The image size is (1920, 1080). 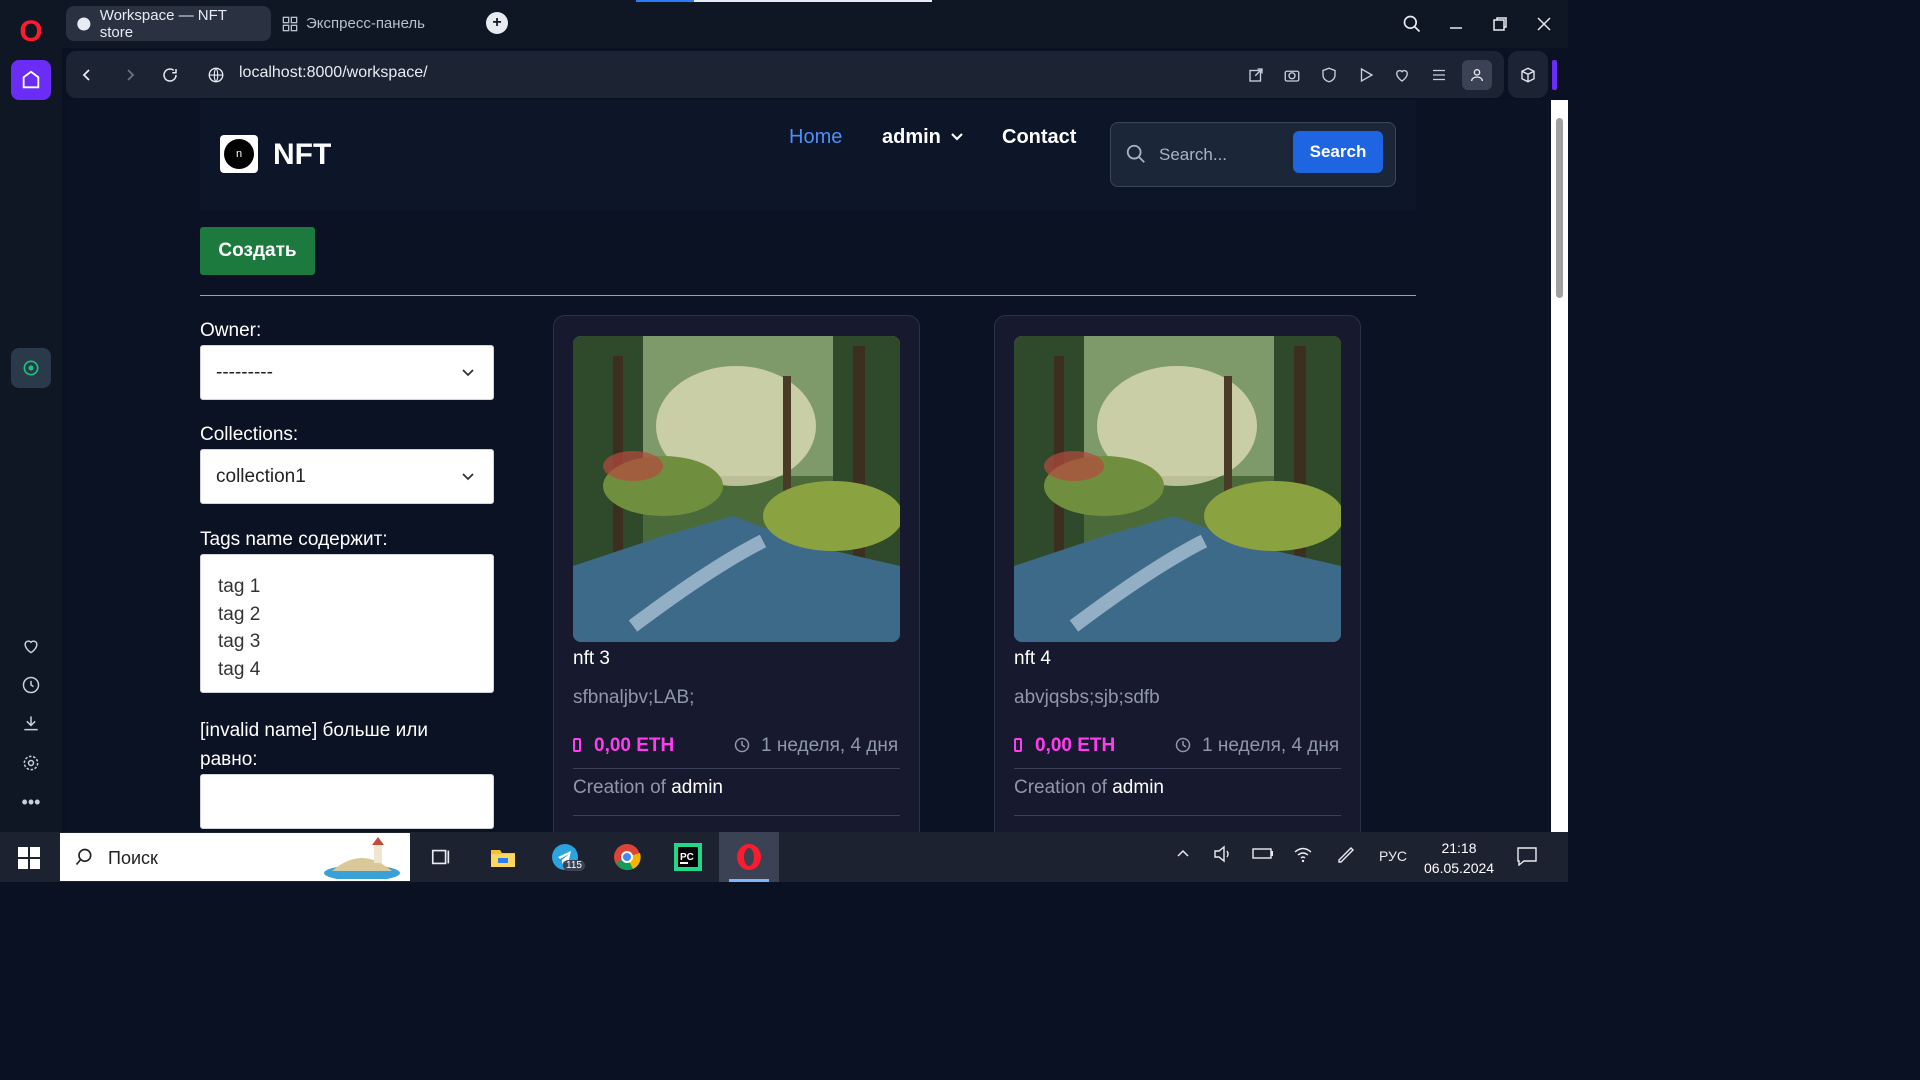 What do you see at coordinates (1528, 74) in the screenshot?
I see `extensions-button` at bounding box center [1528, 74].